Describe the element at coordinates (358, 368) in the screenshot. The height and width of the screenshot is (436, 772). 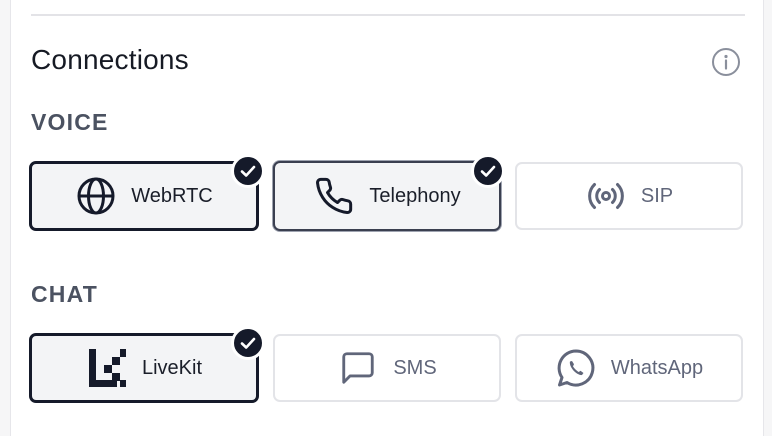
I see `message-square-icon` at that location.